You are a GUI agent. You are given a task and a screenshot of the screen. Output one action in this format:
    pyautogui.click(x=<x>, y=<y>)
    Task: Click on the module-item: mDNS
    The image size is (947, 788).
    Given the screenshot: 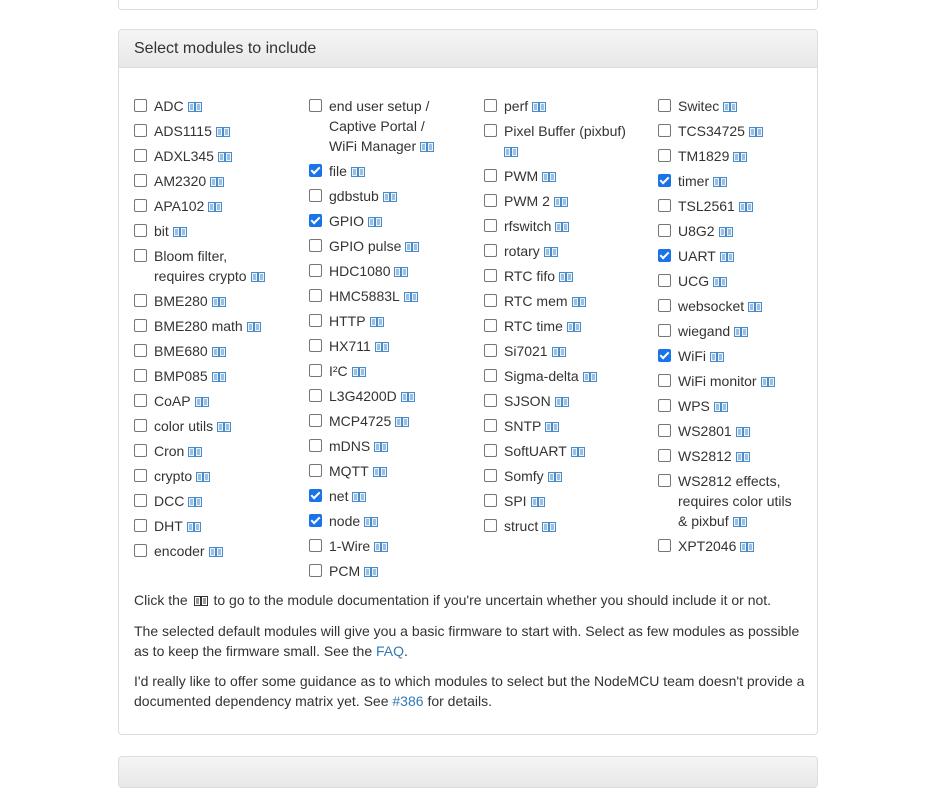 What is the action you would take?
    pyautogui.click(x=393, y=446)
    